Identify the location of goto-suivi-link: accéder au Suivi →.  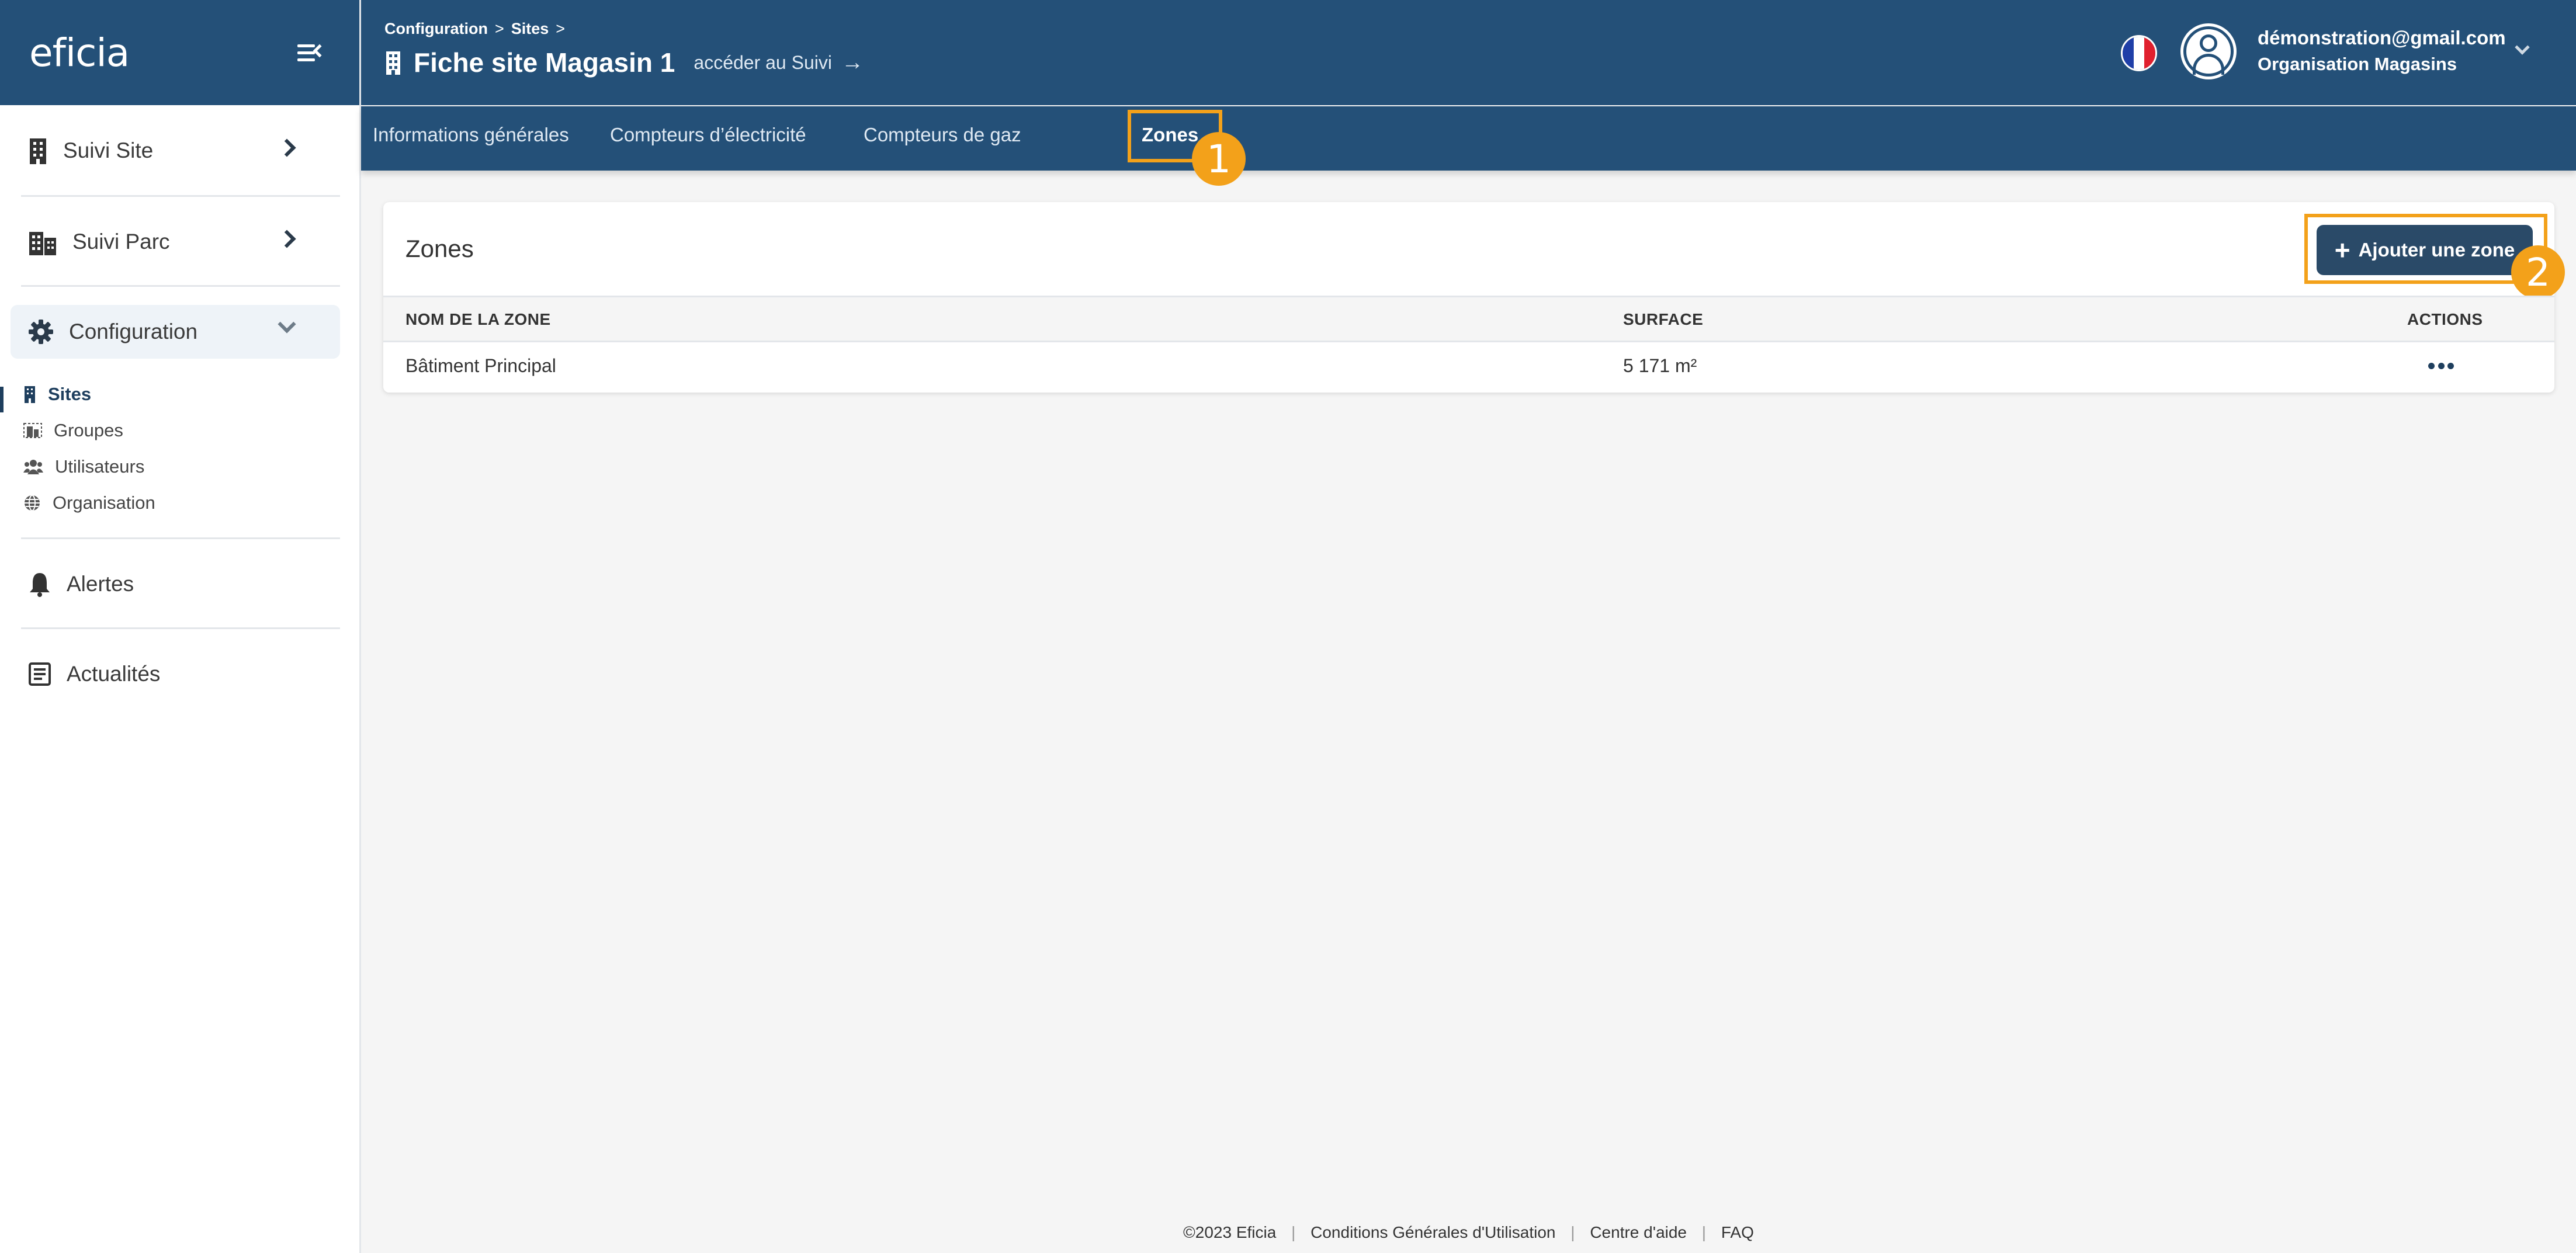
(779, 62).